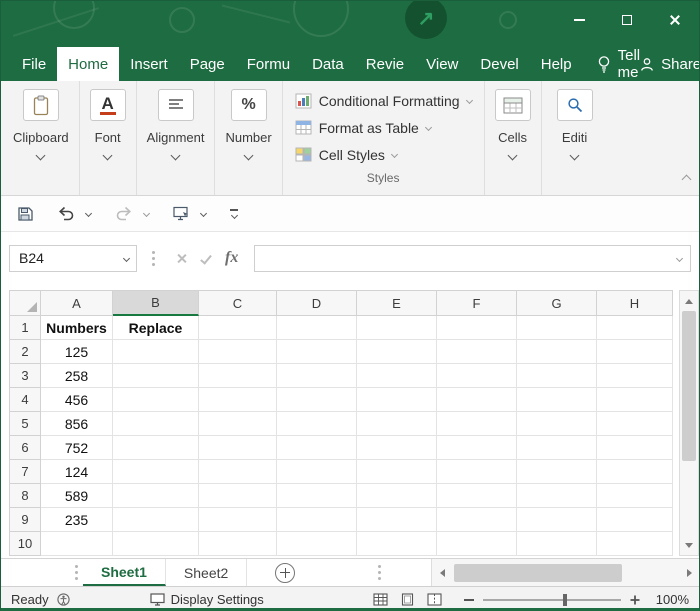  Describe the element at coordinates (77, 424) in the screenshot. I see `cell-A5: 856` at that location.